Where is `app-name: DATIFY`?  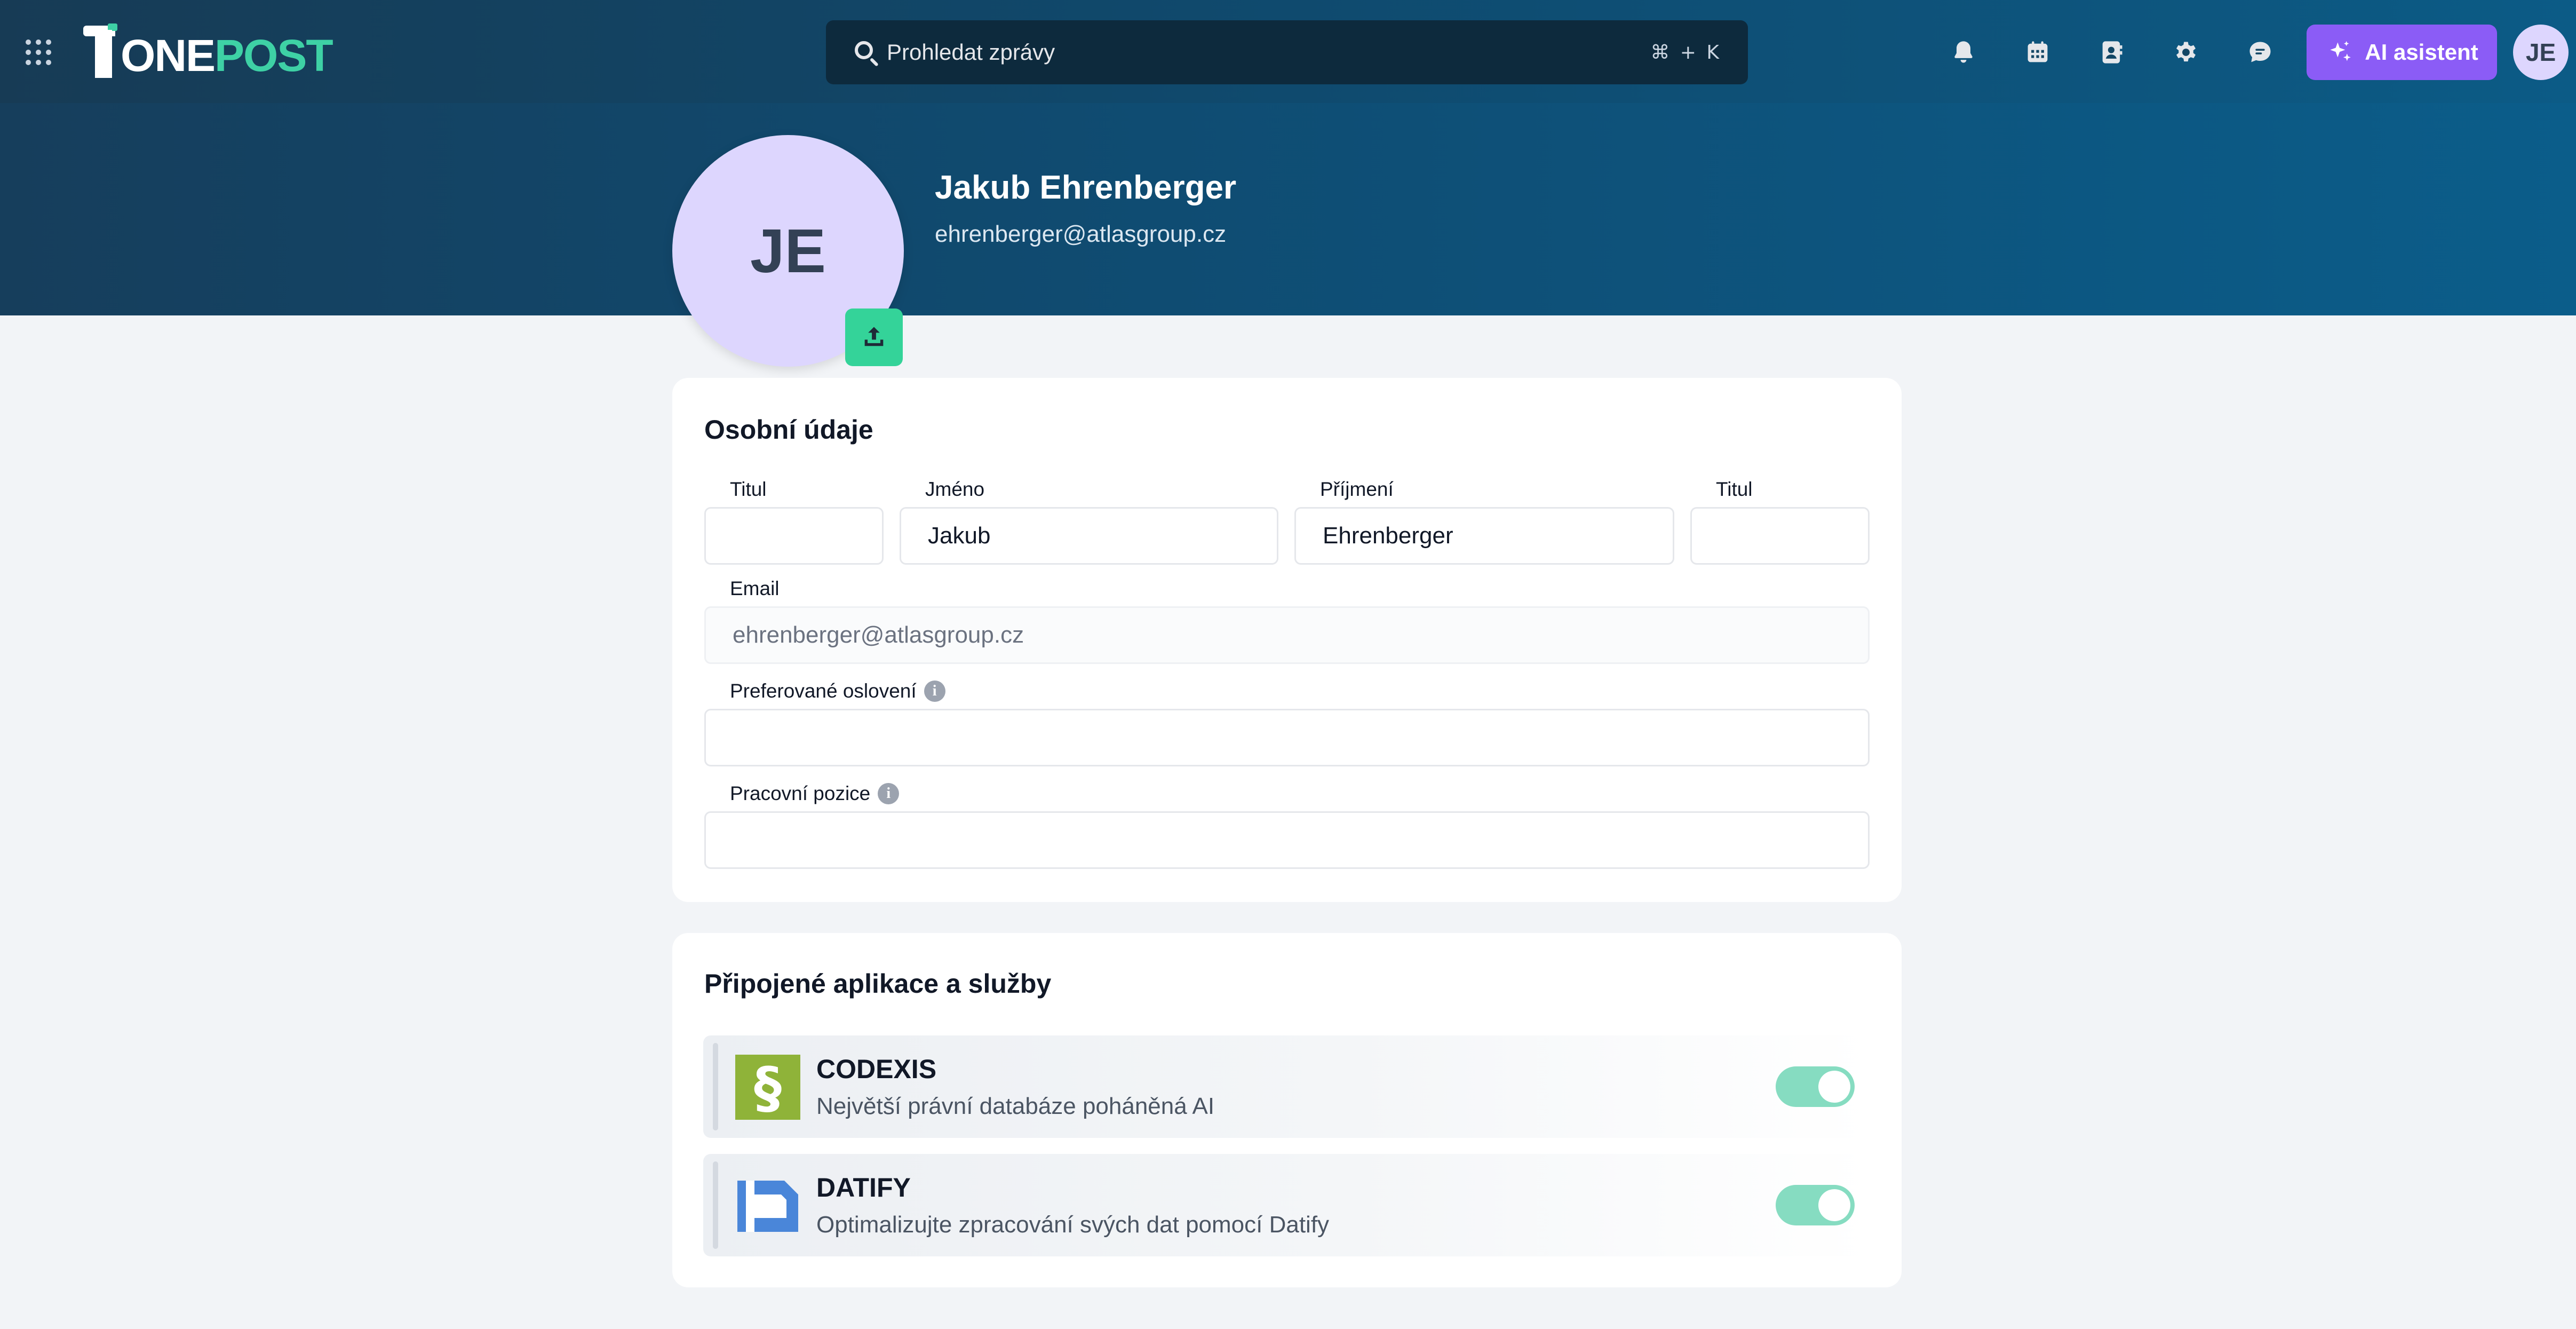 app-name: DATIFY is located at coordinates (863, 1188).